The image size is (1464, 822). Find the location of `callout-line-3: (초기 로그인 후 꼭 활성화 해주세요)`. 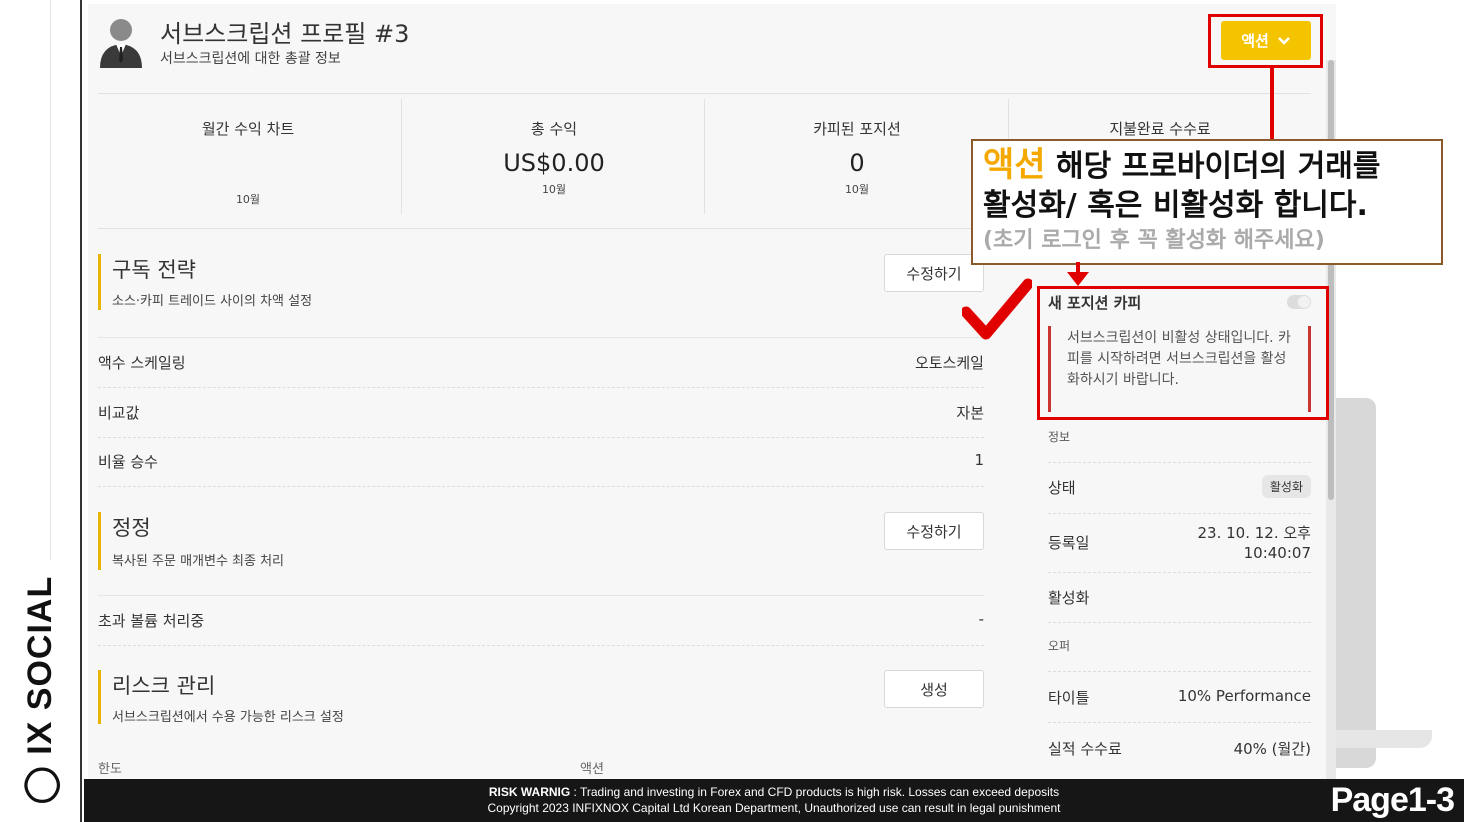

callout-line-3: (초기 로그인 후 꼭 활성화 해주세요) is located at coordinates (1154, 240).